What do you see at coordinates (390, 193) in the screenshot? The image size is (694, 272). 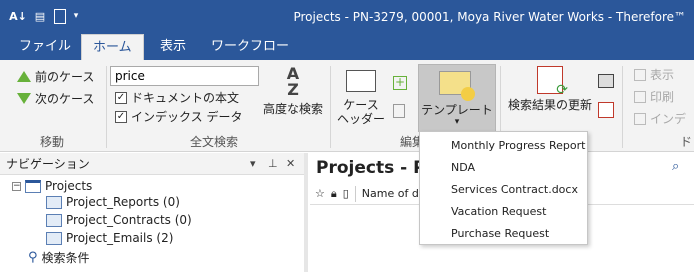 I see `name-column-header: Name of d` at bounding box center [390, 193].